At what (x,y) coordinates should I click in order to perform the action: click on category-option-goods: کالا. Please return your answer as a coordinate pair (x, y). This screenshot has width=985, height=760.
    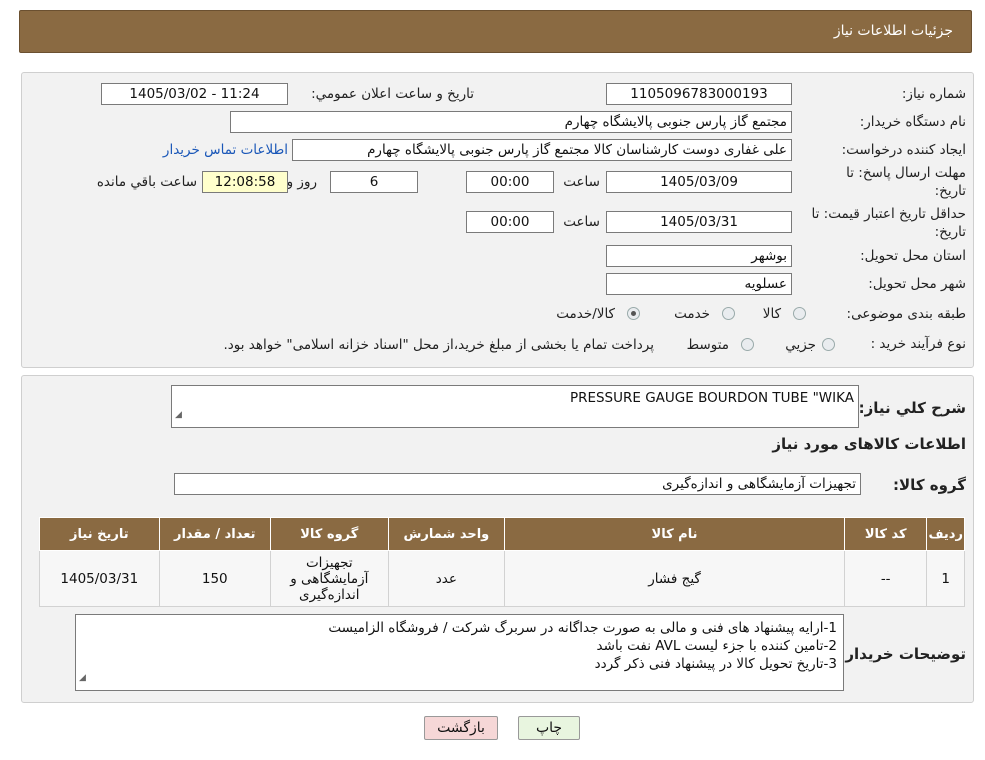
    Looking at the image, I should click on (771, 314).